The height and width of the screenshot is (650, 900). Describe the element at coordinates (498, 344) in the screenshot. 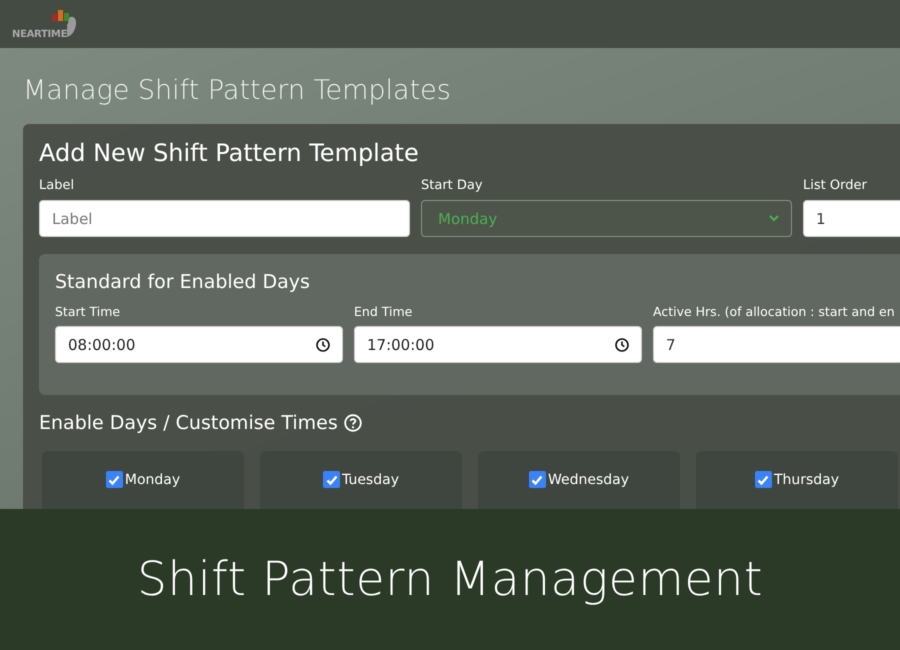

I see `time-input: 17:00:00` at that location.